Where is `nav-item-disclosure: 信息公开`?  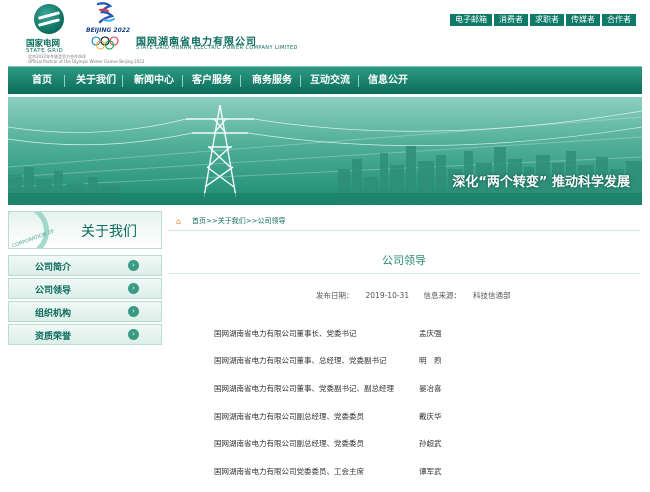 nav-item-disclosure: 信息公开 is located at coordinates (388, 81).